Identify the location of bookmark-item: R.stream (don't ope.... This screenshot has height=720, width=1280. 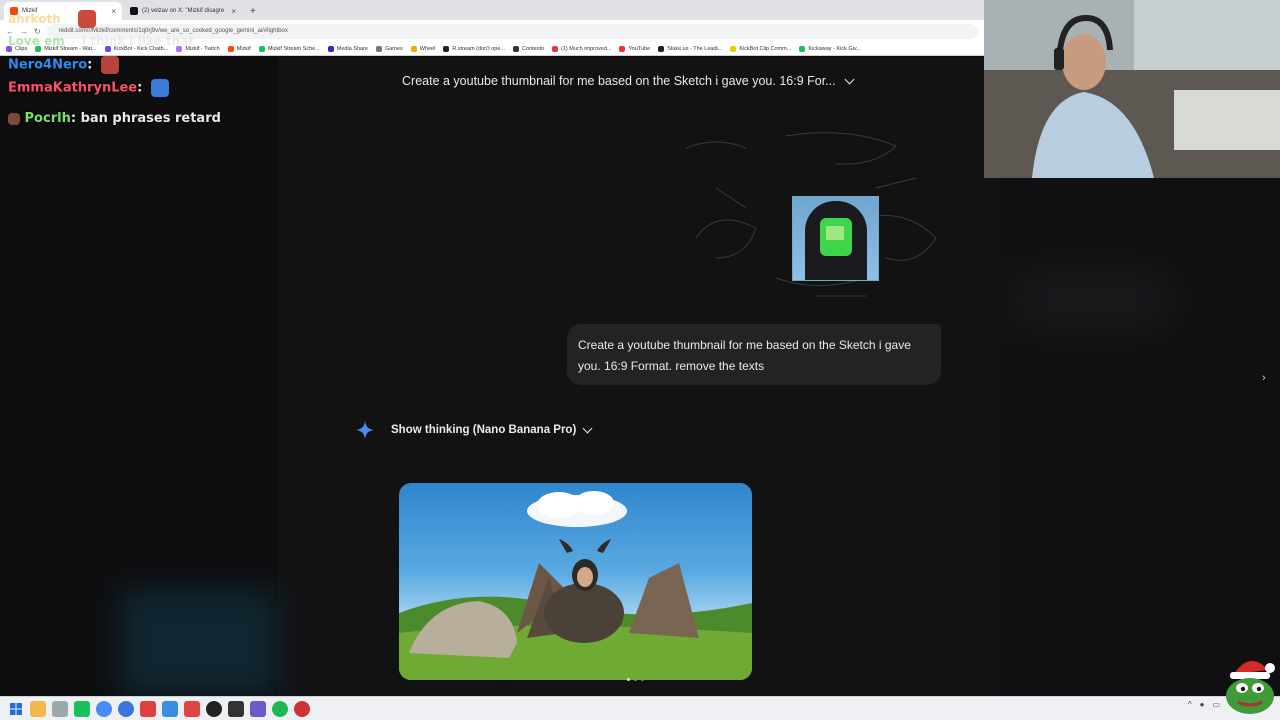
(474, 48).